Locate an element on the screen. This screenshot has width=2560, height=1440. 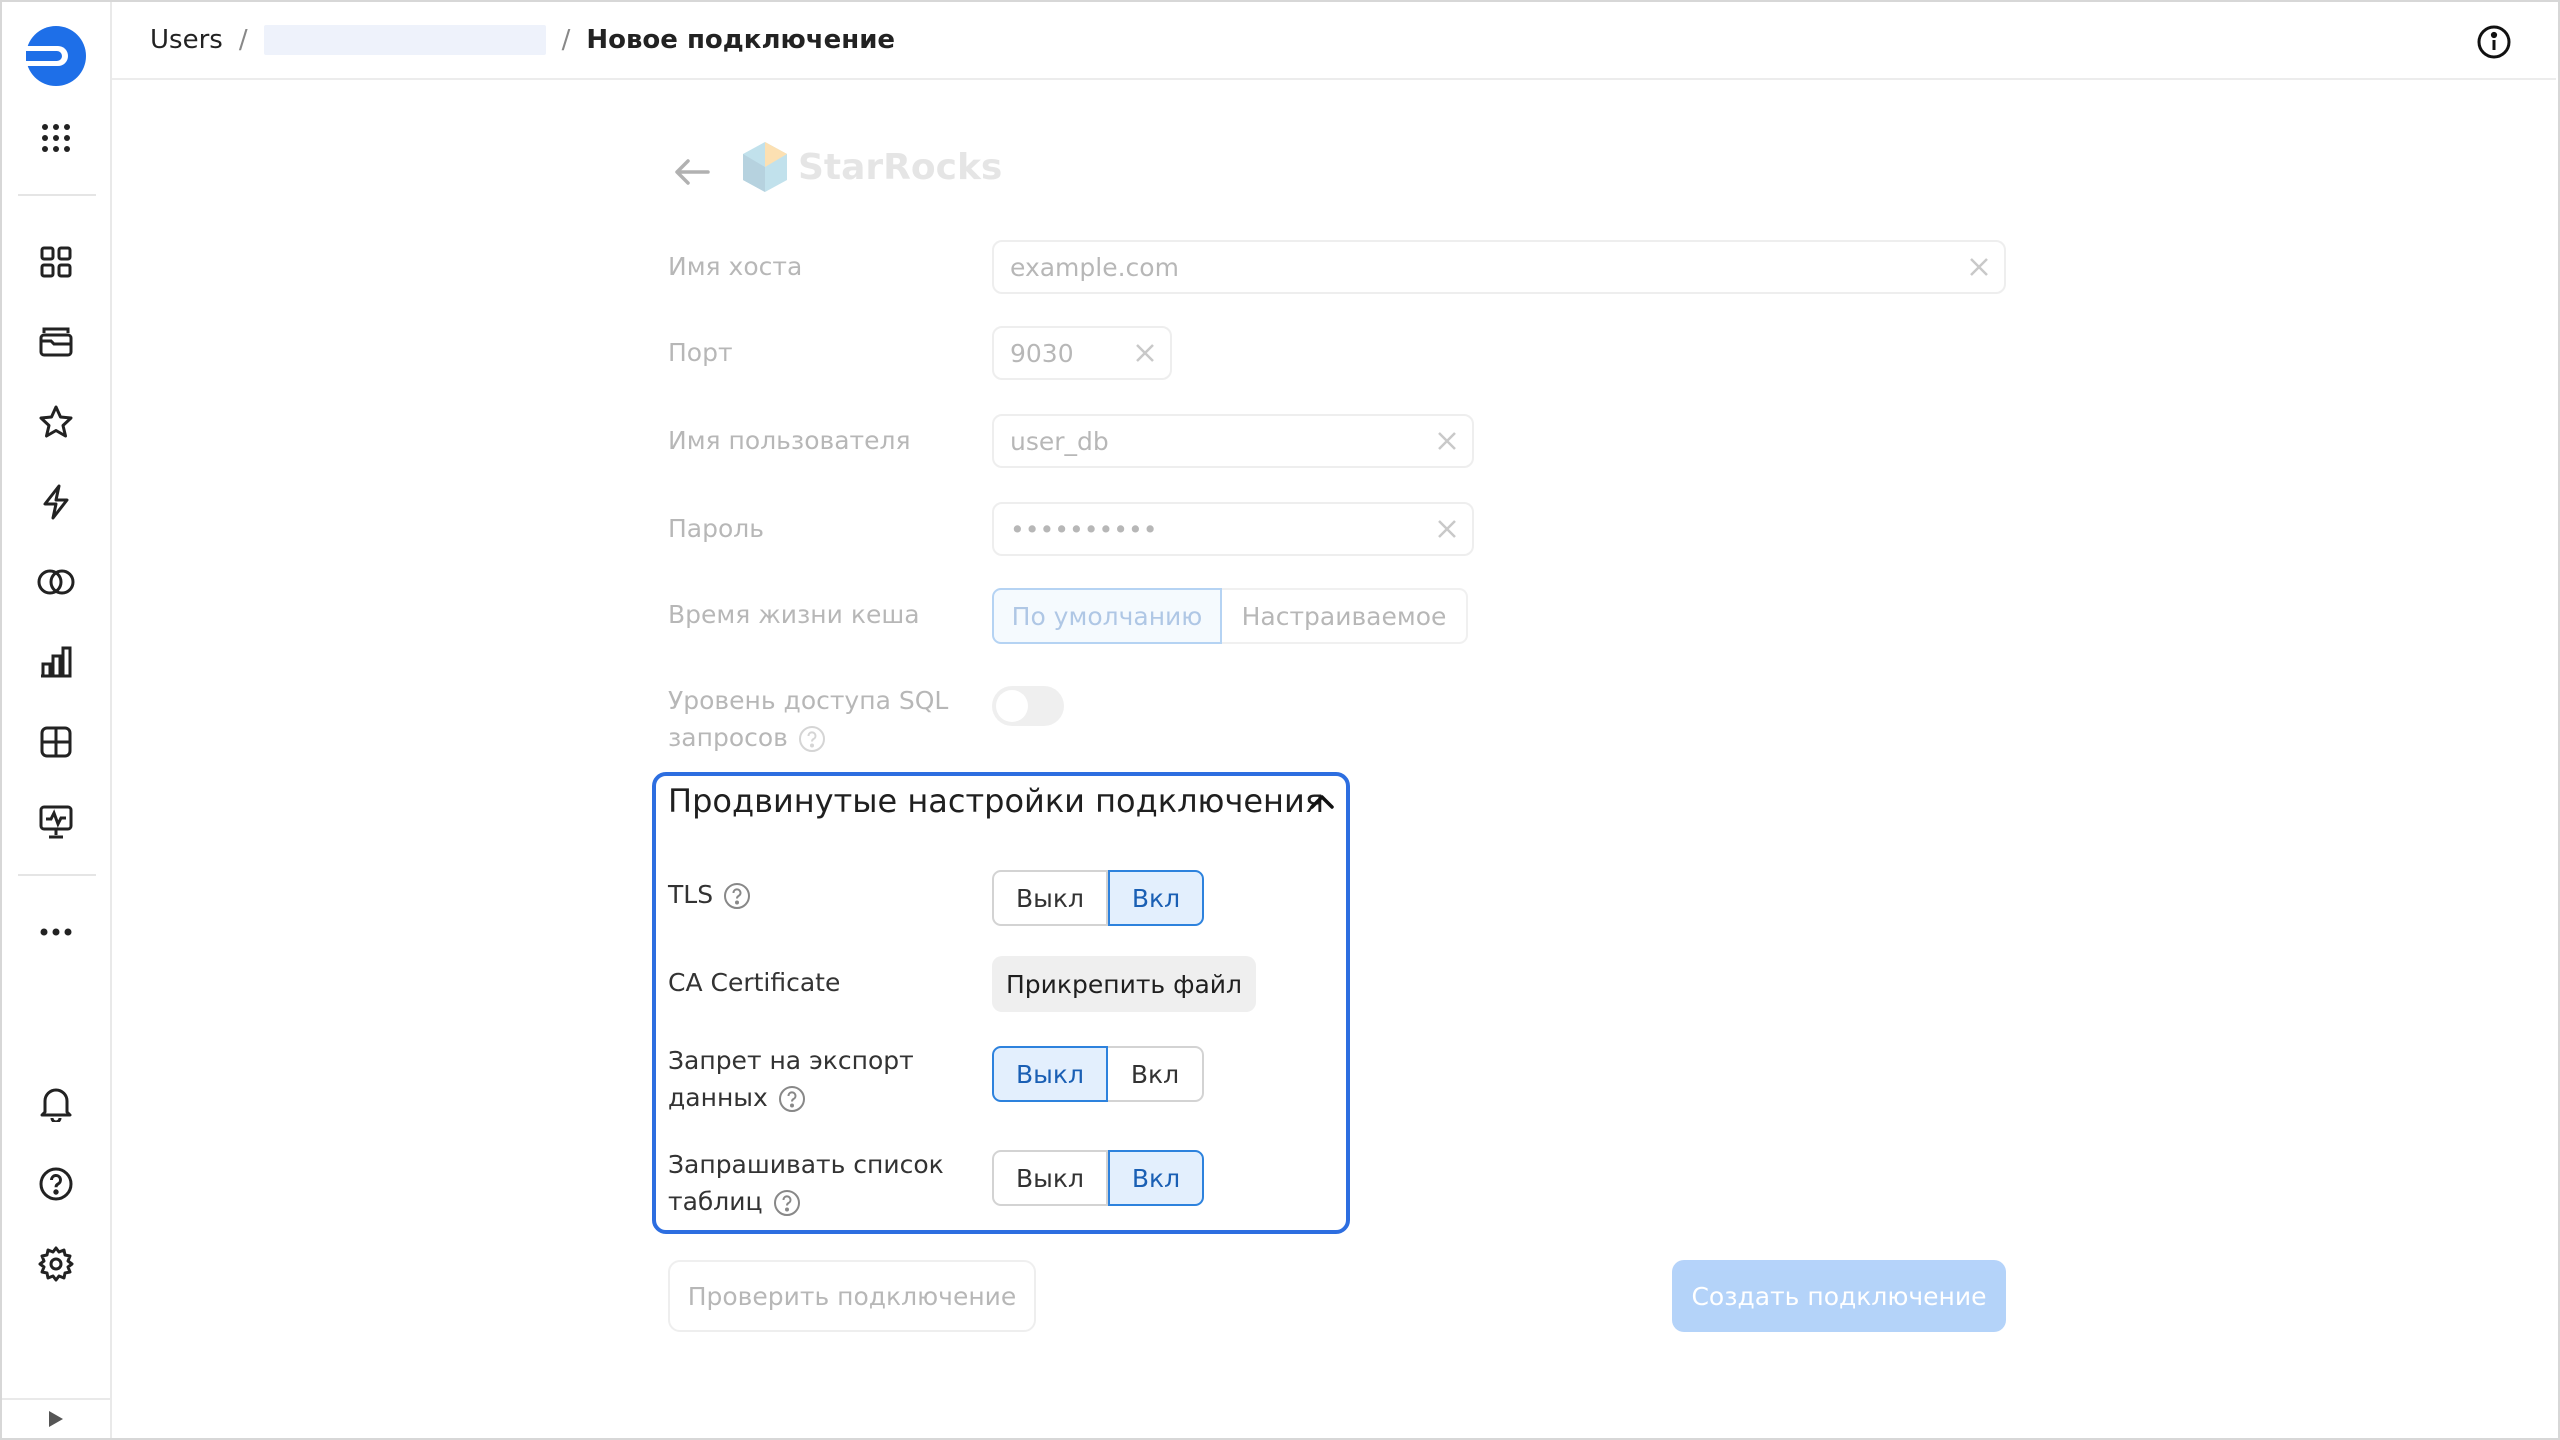
host-input: example.com is located at coordinates (1499, 267).